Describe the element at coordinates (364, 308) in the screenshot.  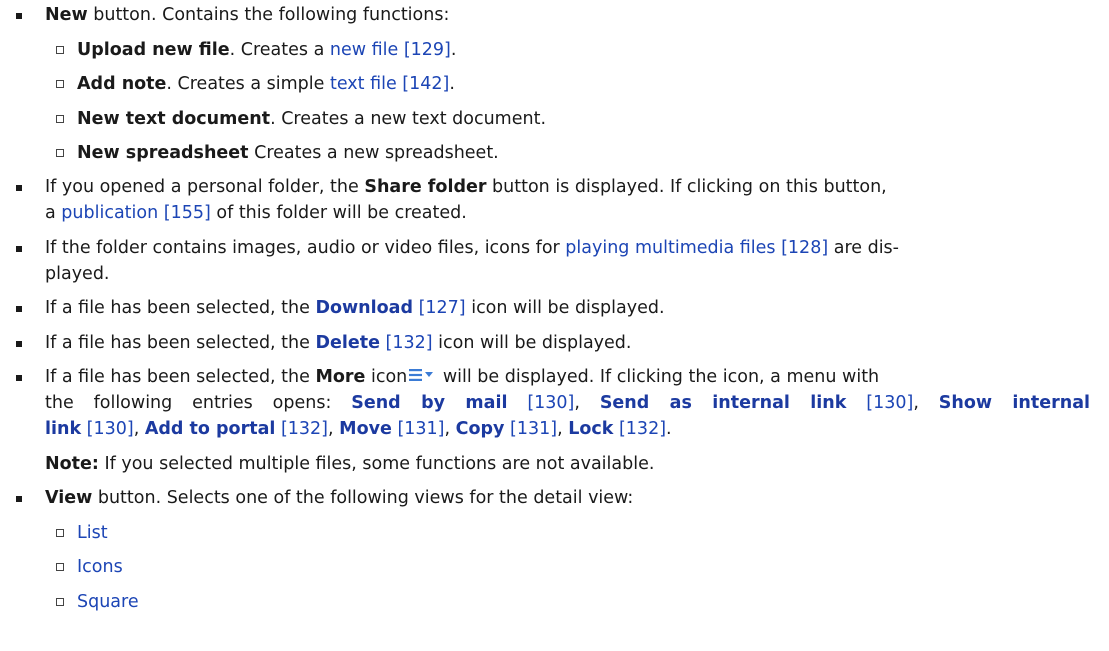
I see `link-download: Download` at that location.